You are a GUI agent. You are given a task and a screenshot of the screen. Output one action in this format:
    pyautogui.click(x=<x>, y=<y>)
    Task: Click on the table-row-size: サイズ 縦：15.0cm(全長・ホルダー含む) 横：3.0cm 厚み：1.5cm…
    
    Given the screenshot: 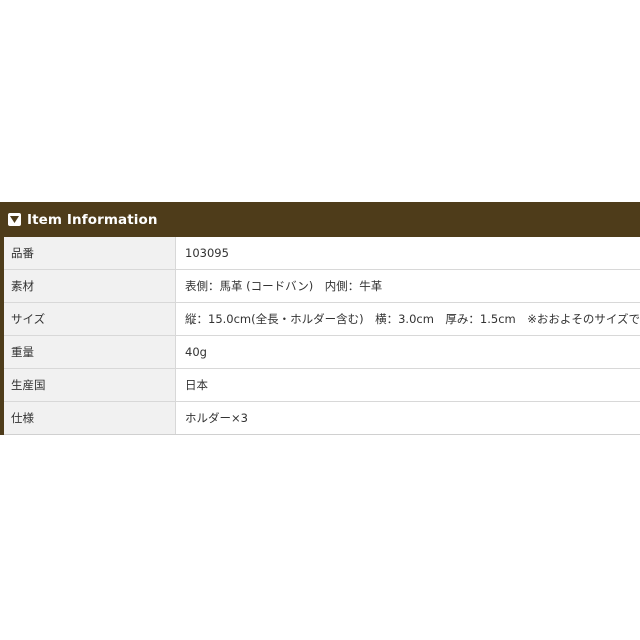 What is the action you would take?
    pyautogui.click(x=322, y=319)
    